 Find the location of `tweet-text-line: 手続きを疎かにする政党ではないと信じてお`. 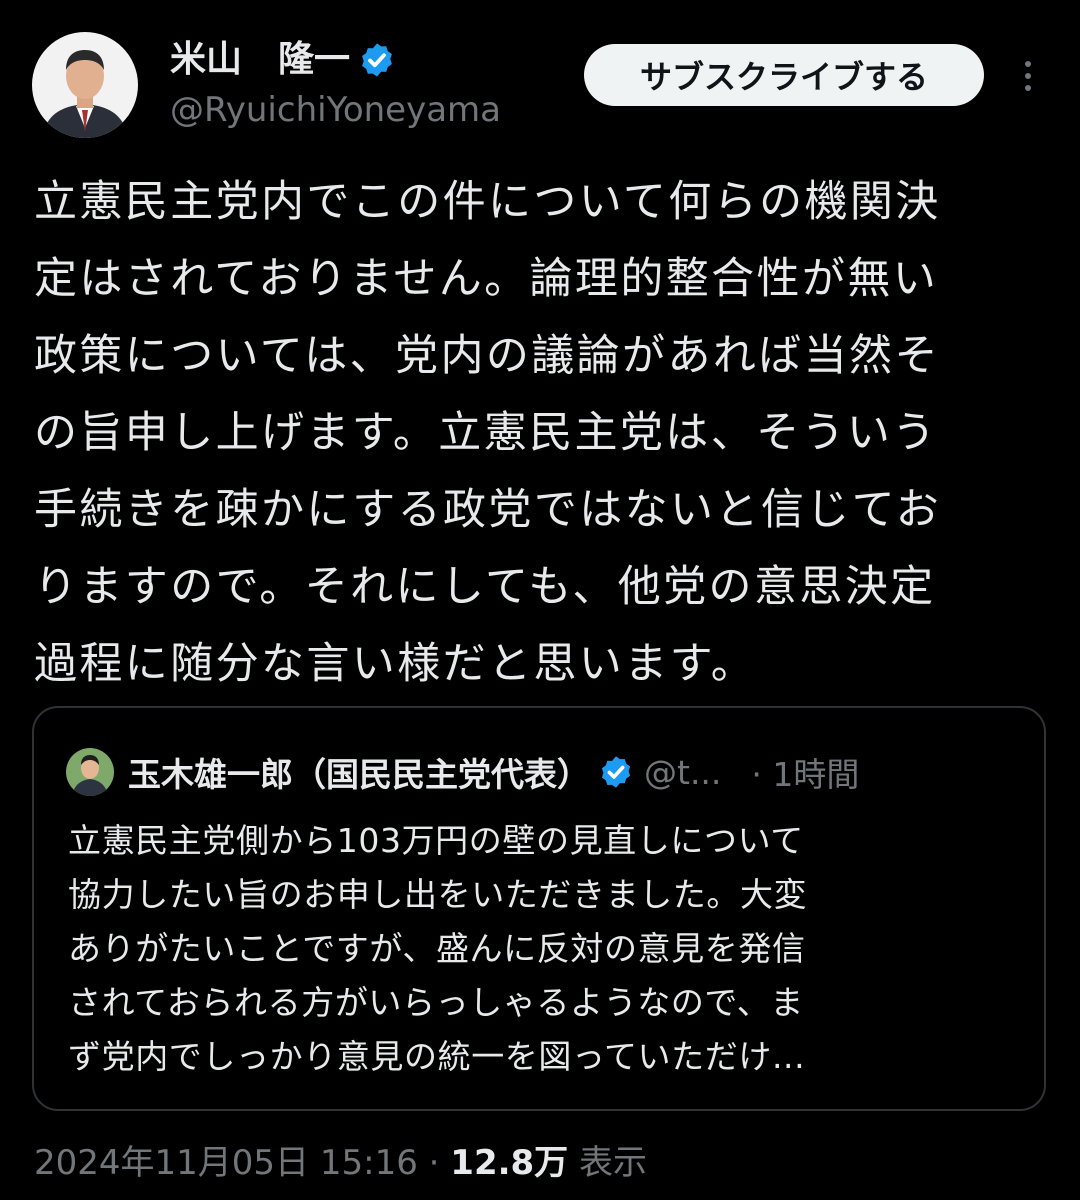

tweet-text-line: 手続きを疎かにする政党ではないと信じてお is located at coordinates (488, 510).